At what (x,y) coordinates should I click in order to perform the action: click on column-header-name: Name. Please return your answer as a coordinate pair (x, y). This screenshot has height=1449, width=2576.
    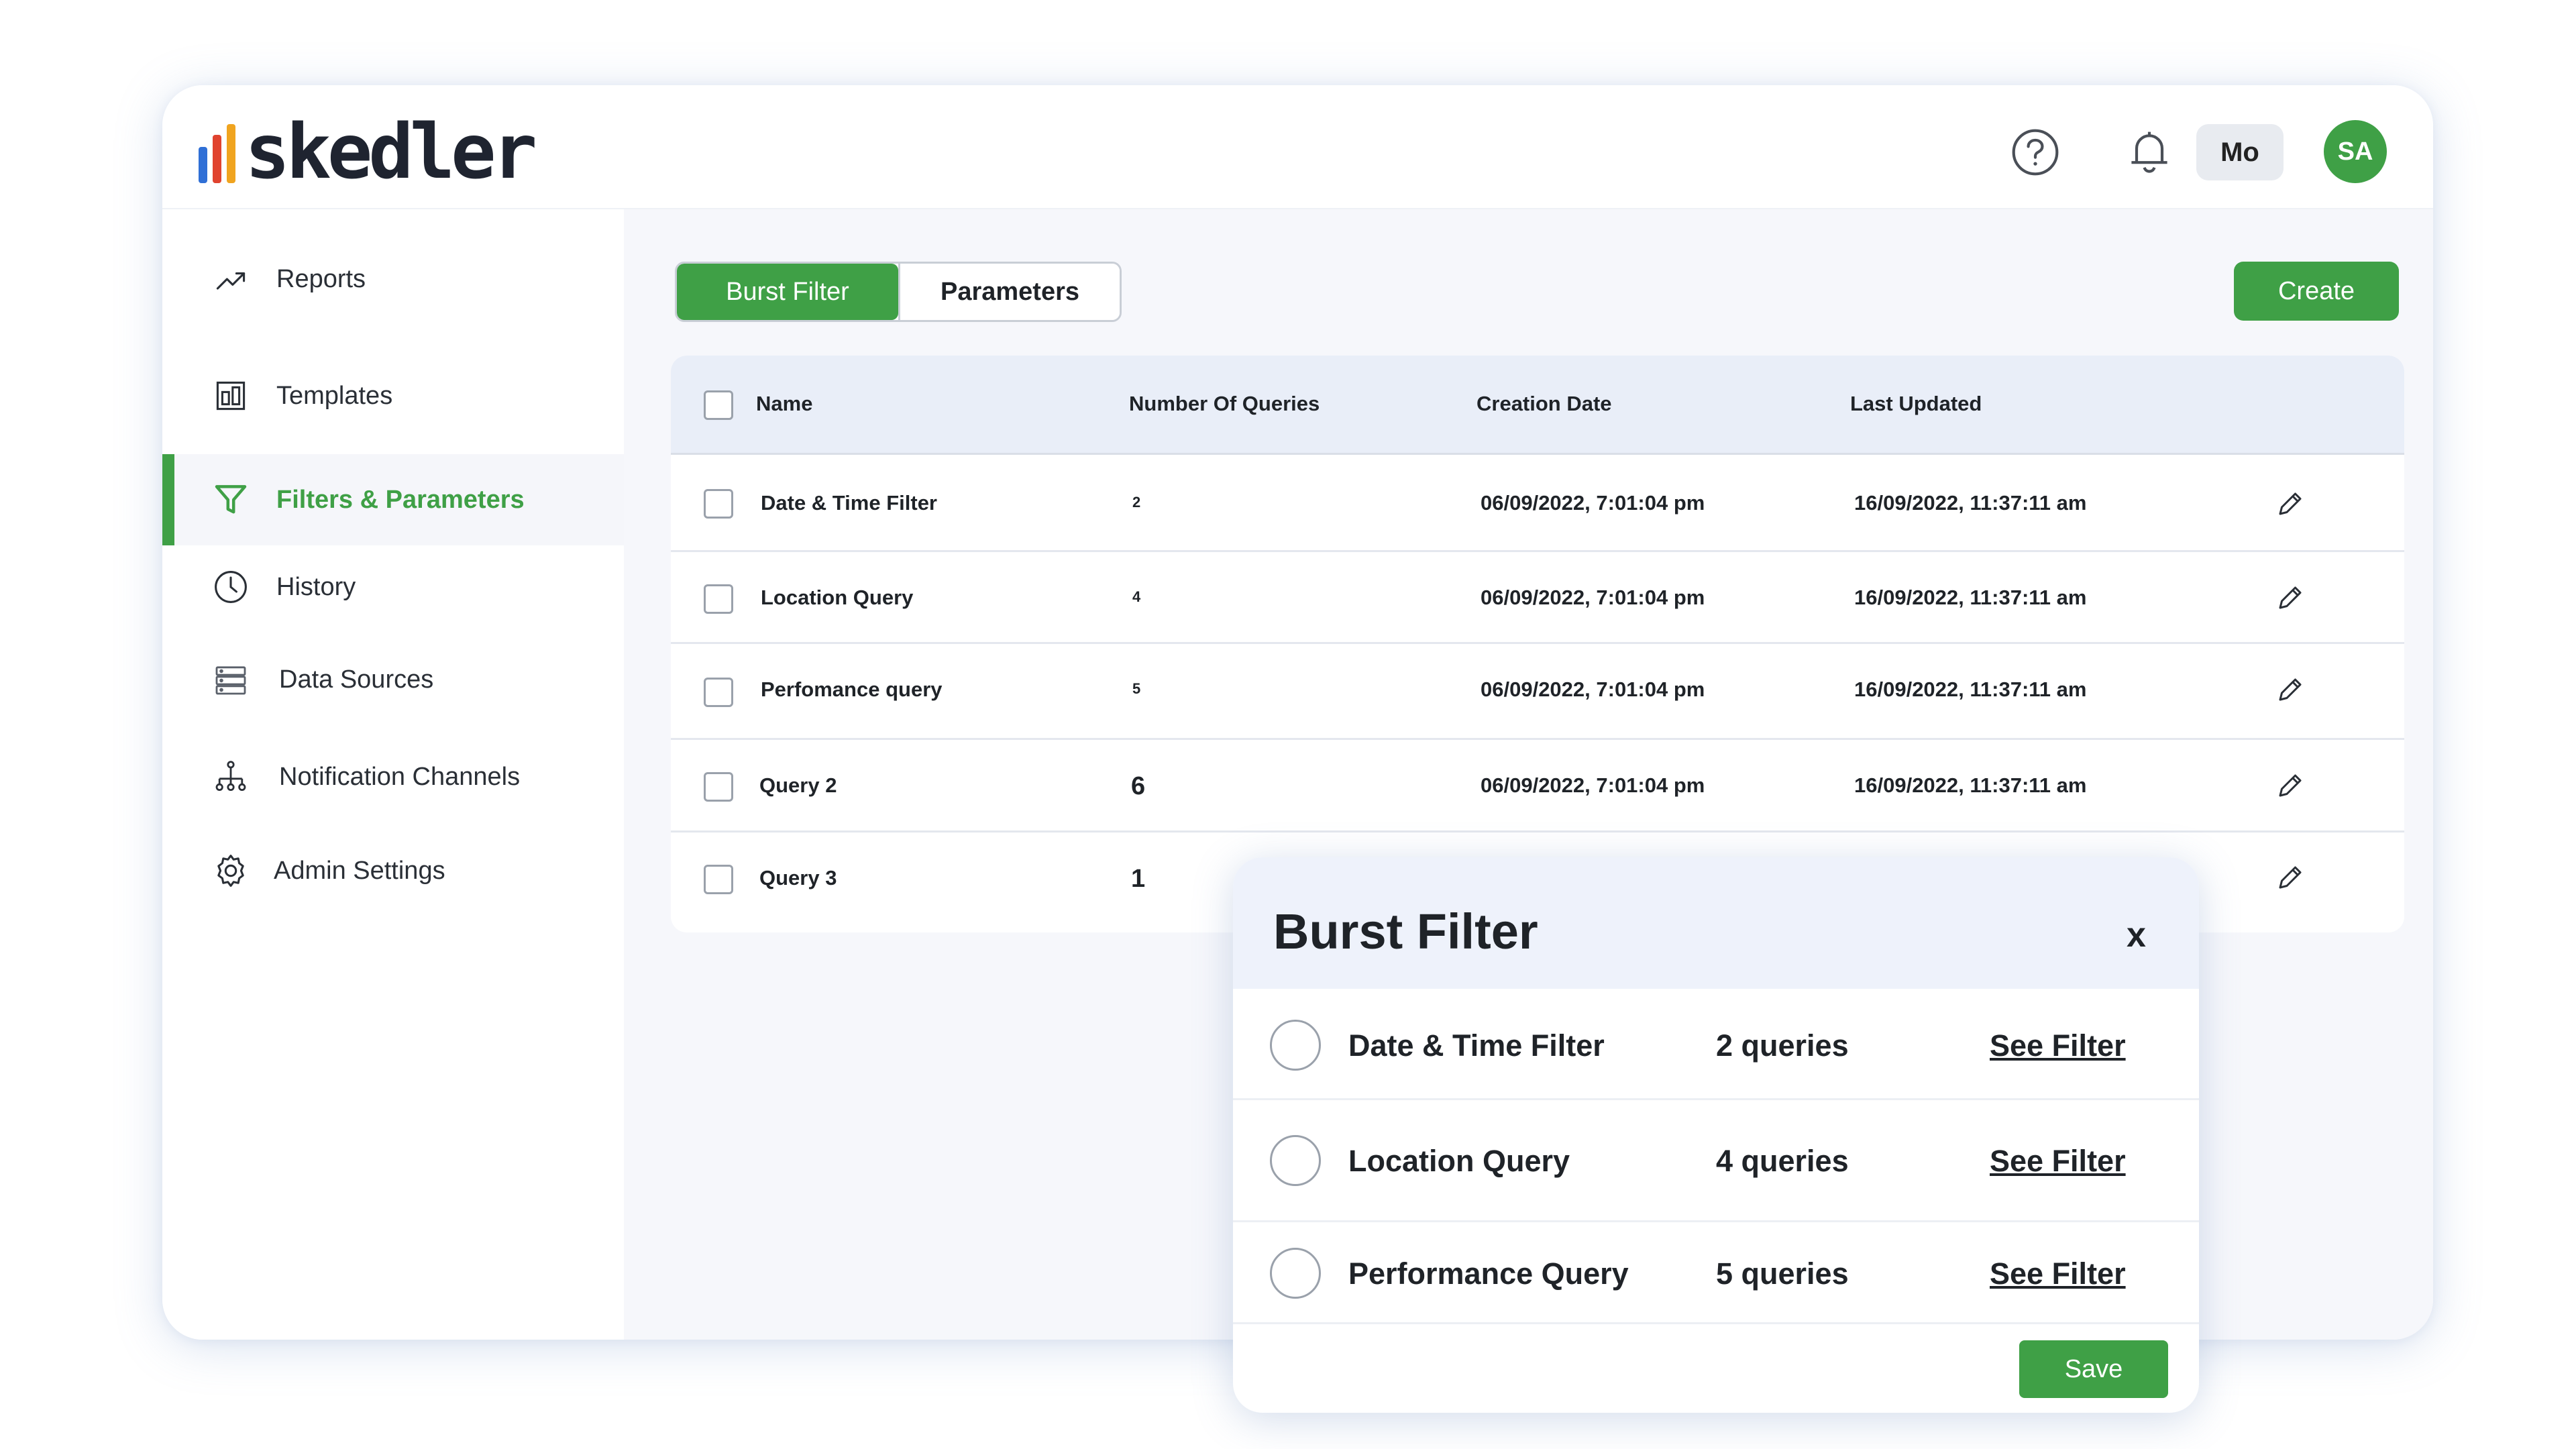
    Looking at the image, I should click on (784, 403).